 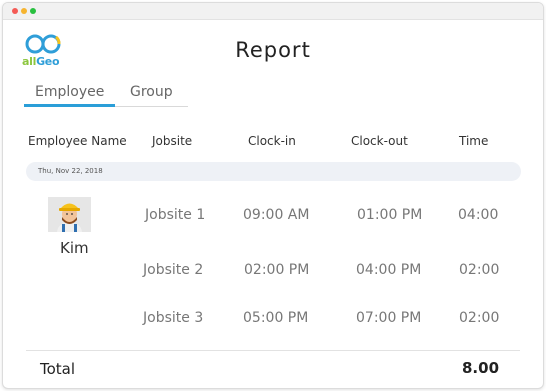 What do you see at coordinates (106, 95) in the screenshot?
I see `tab-bar: Employee Group` at bounding box center [106, 95].